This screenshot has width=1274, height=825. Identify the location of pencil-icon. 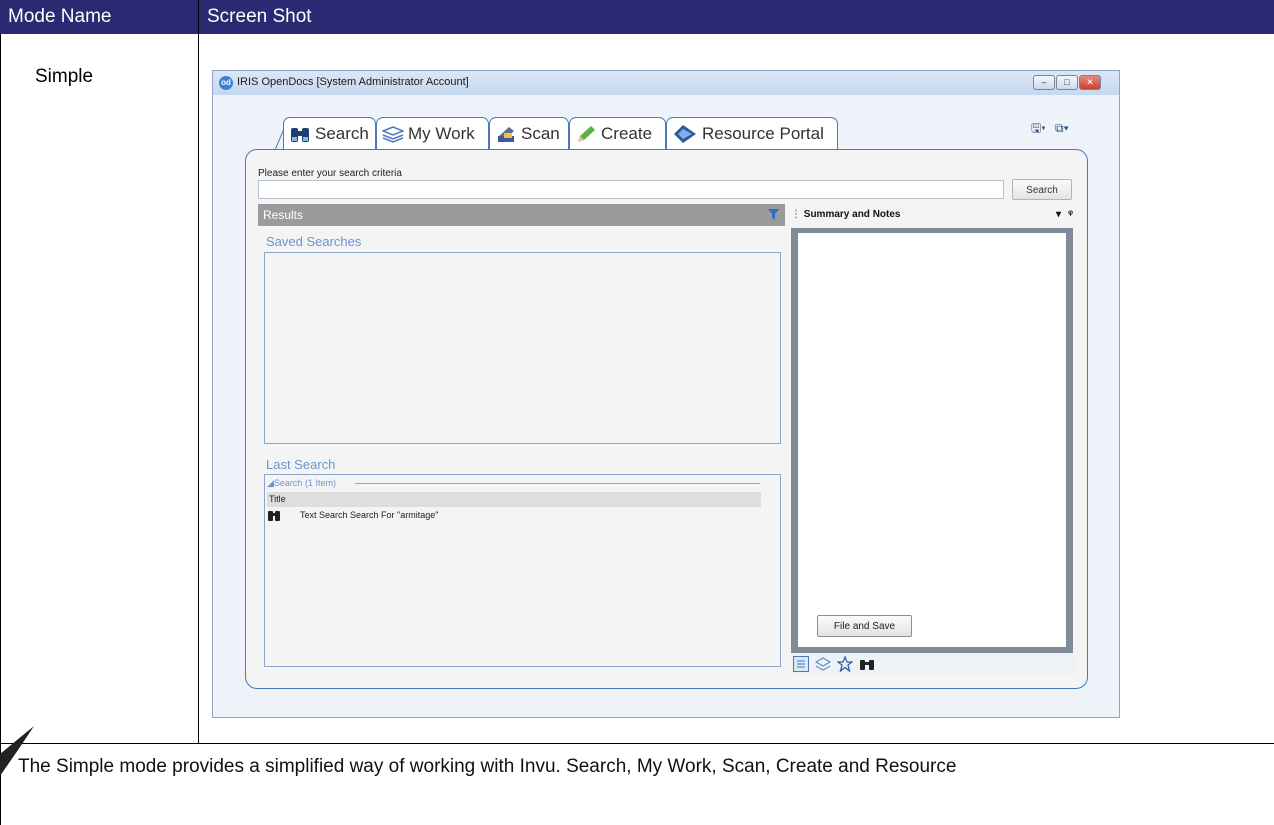
(586, 133).